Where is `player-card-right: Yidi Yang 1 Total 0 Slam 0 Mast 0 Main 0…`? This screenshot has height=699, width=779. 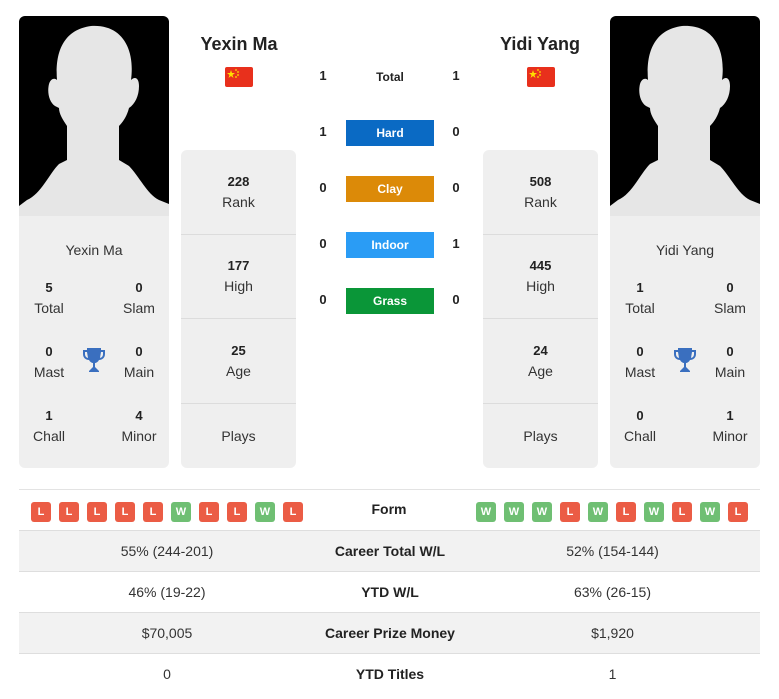
player-card-right: Yidi Yang 1 Total 0 Slam 0 Mast 0 Main 0… is located at coordinates (685, 242).